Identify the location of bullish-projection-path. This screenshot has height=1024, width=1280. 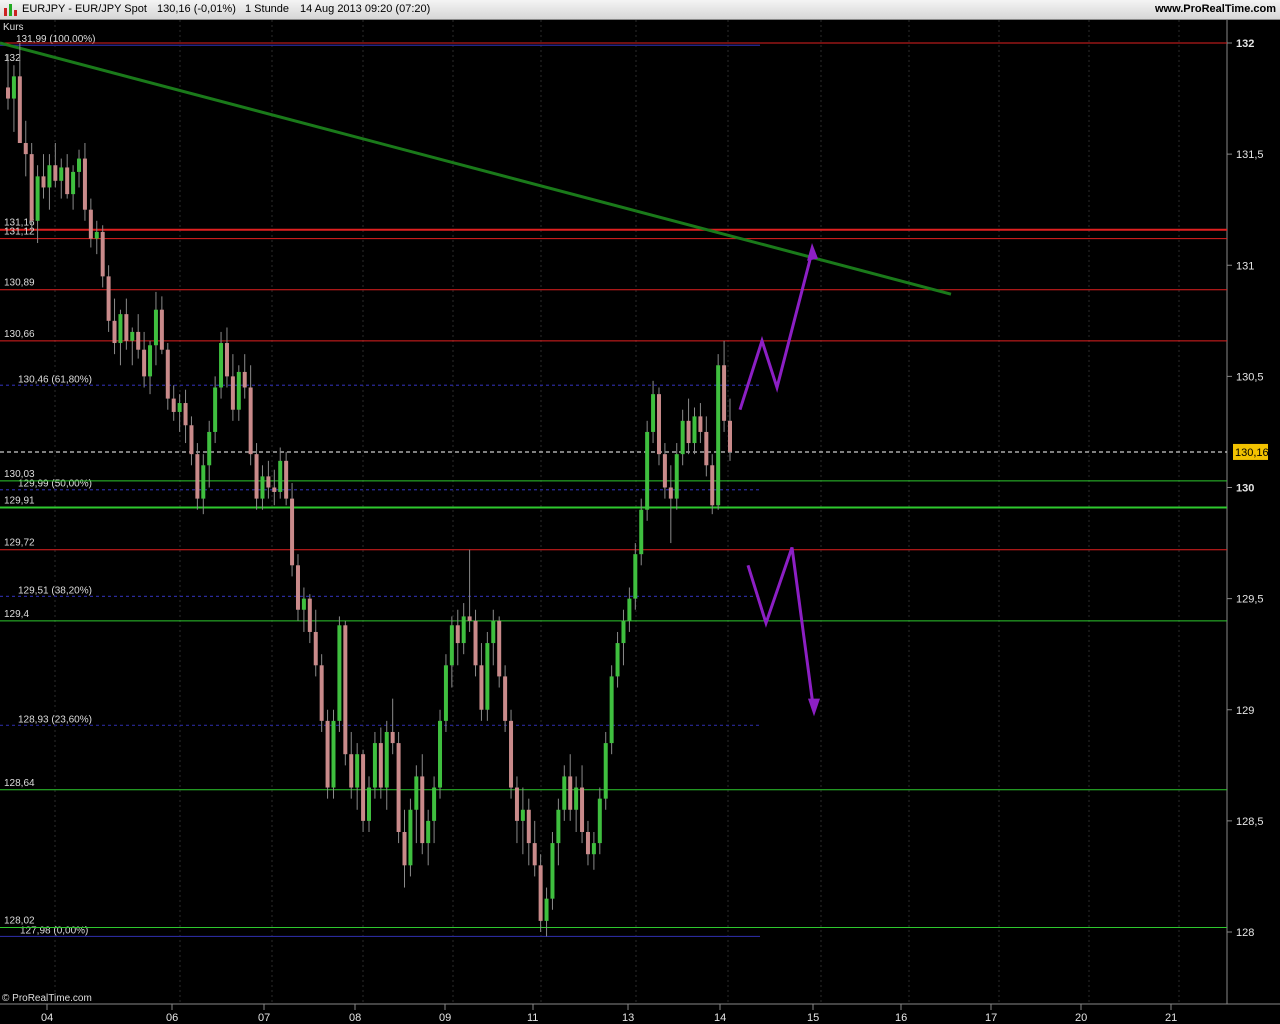
(776, 331).